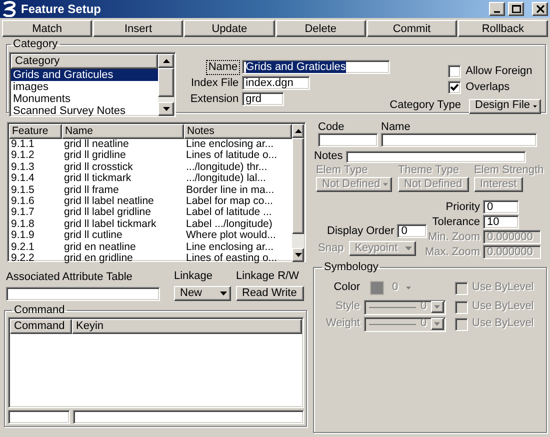 Image resolution: width=550 pixels, height=437 pixels. What do you see at coordinates (39, 311) in the screenshot?
I see `group-label: Command` at bounding box center [39, 311].